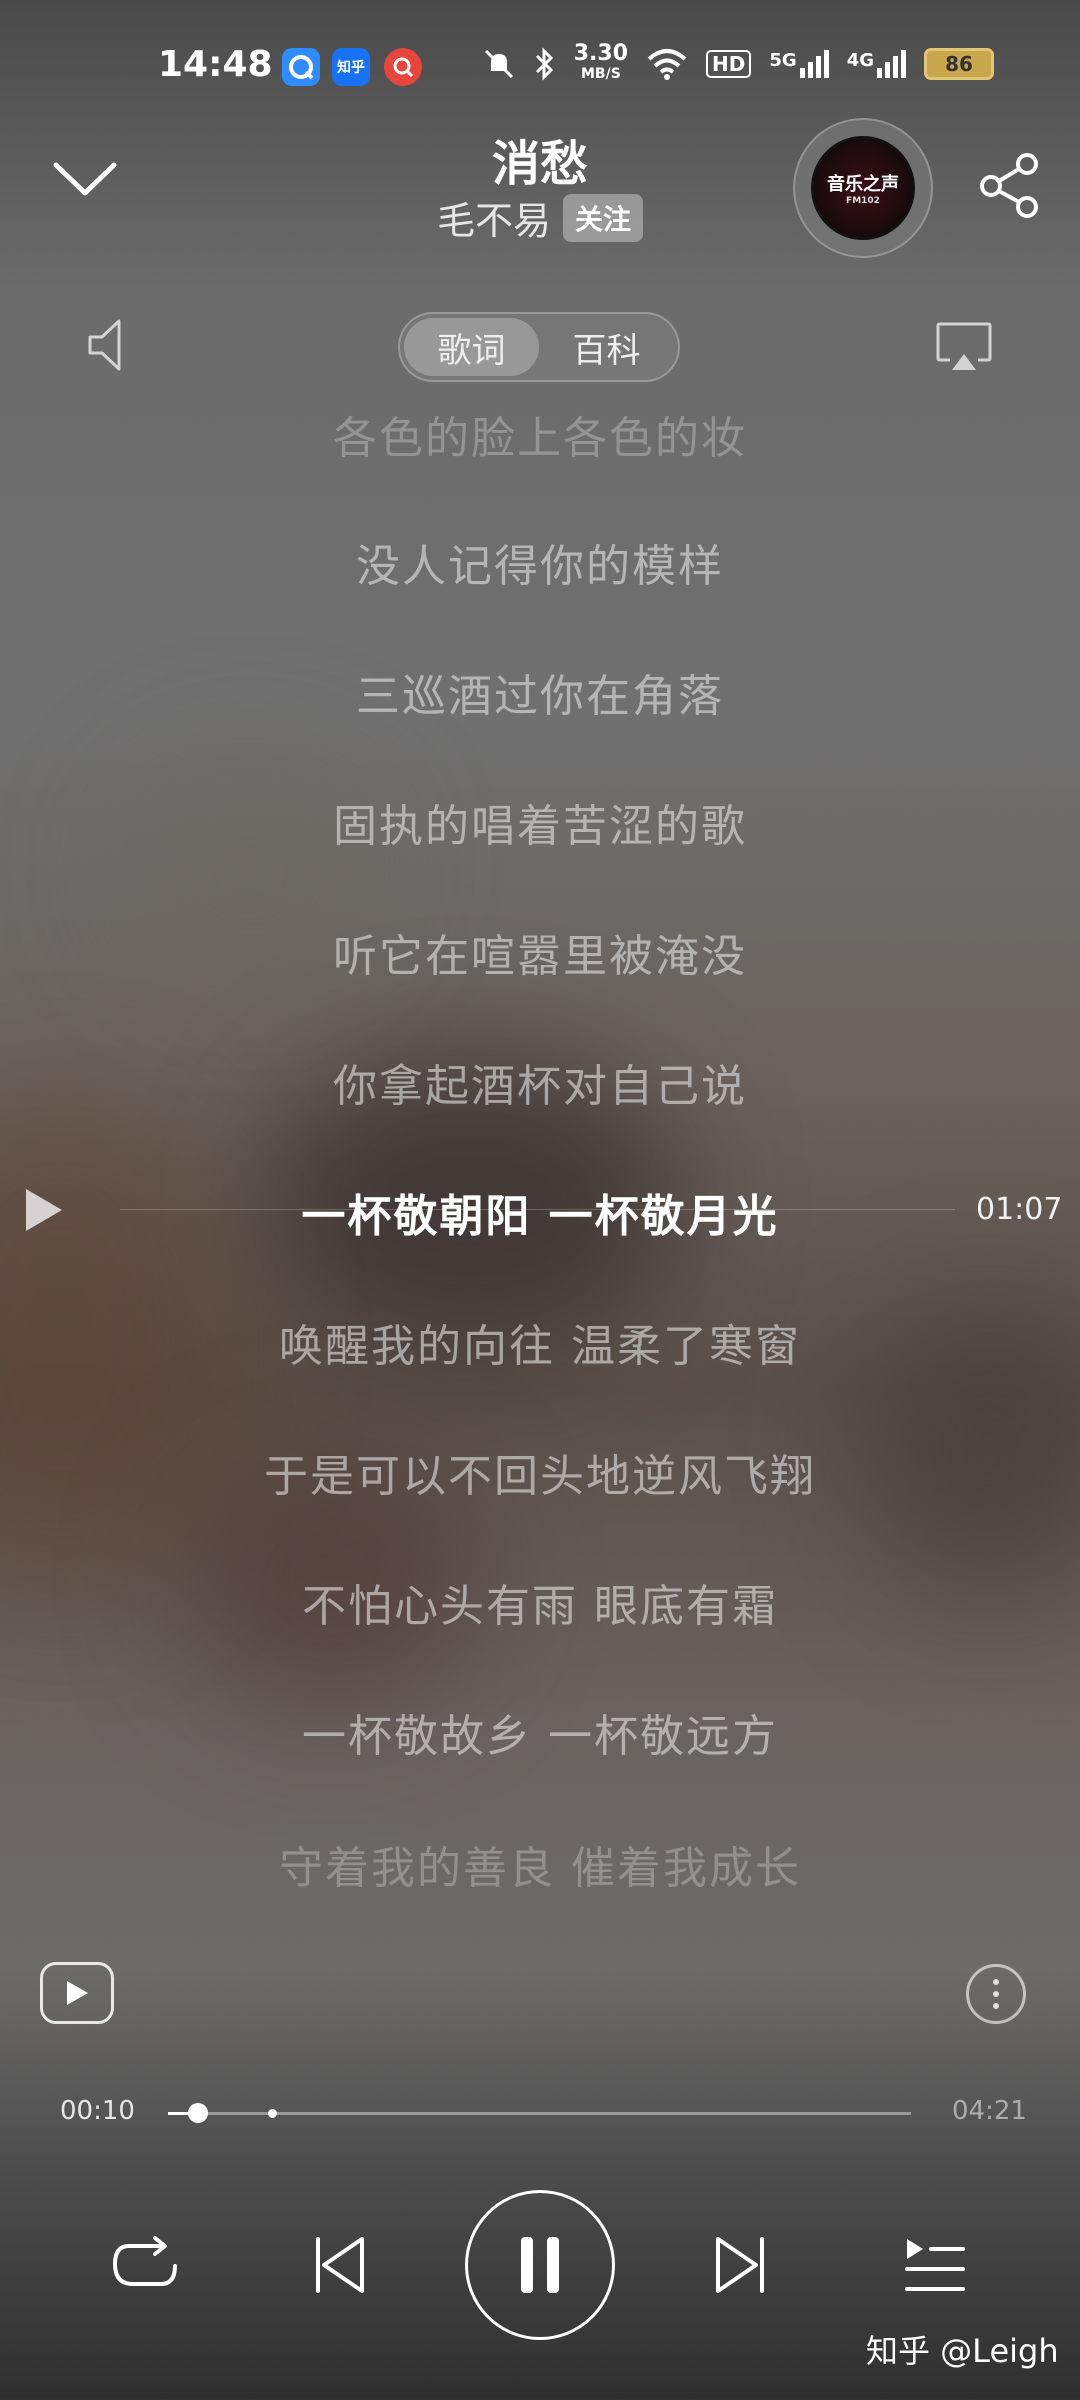 The width and height of the screenshot is (1080, 2400). Describe the element at coordinates (540, 562) in the screenshot. I see `lyric-line: 没人记得你的模样` at that location.